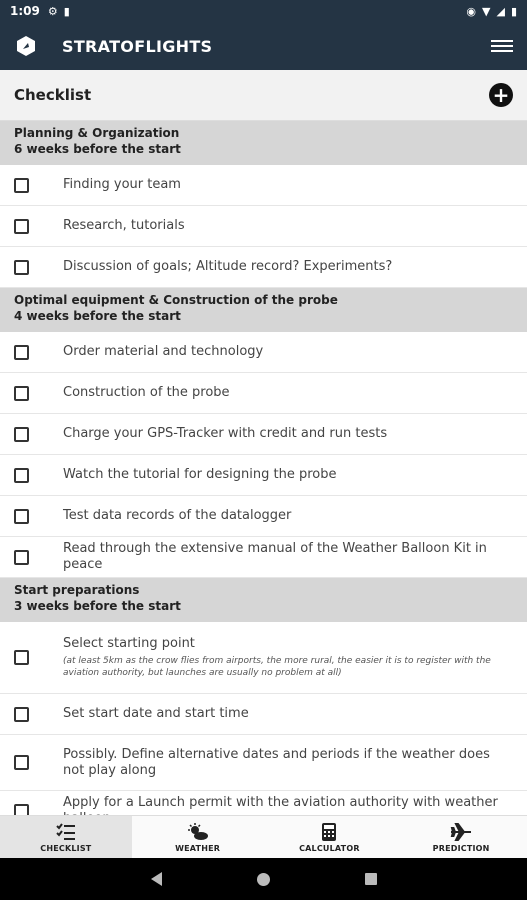 The height and width of the screenshot is (900, 527). Describe the element at coordinates (122, 184) in the screenshot. I see `item-label: Finding your team` at that location.